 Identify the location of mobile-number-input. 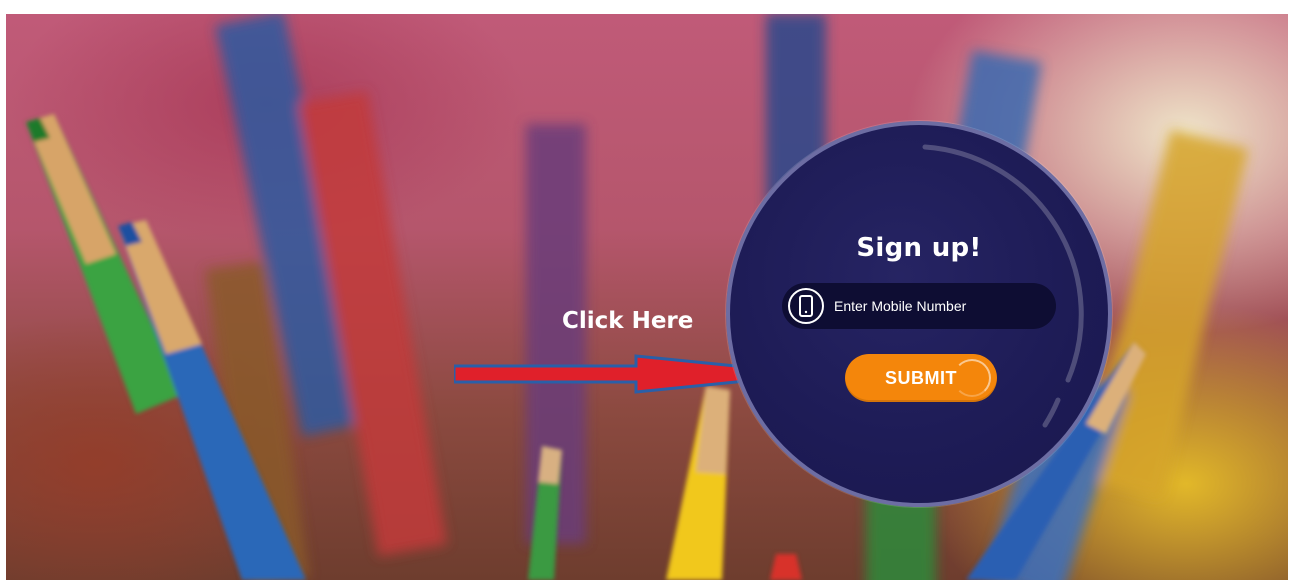
(939, 306).